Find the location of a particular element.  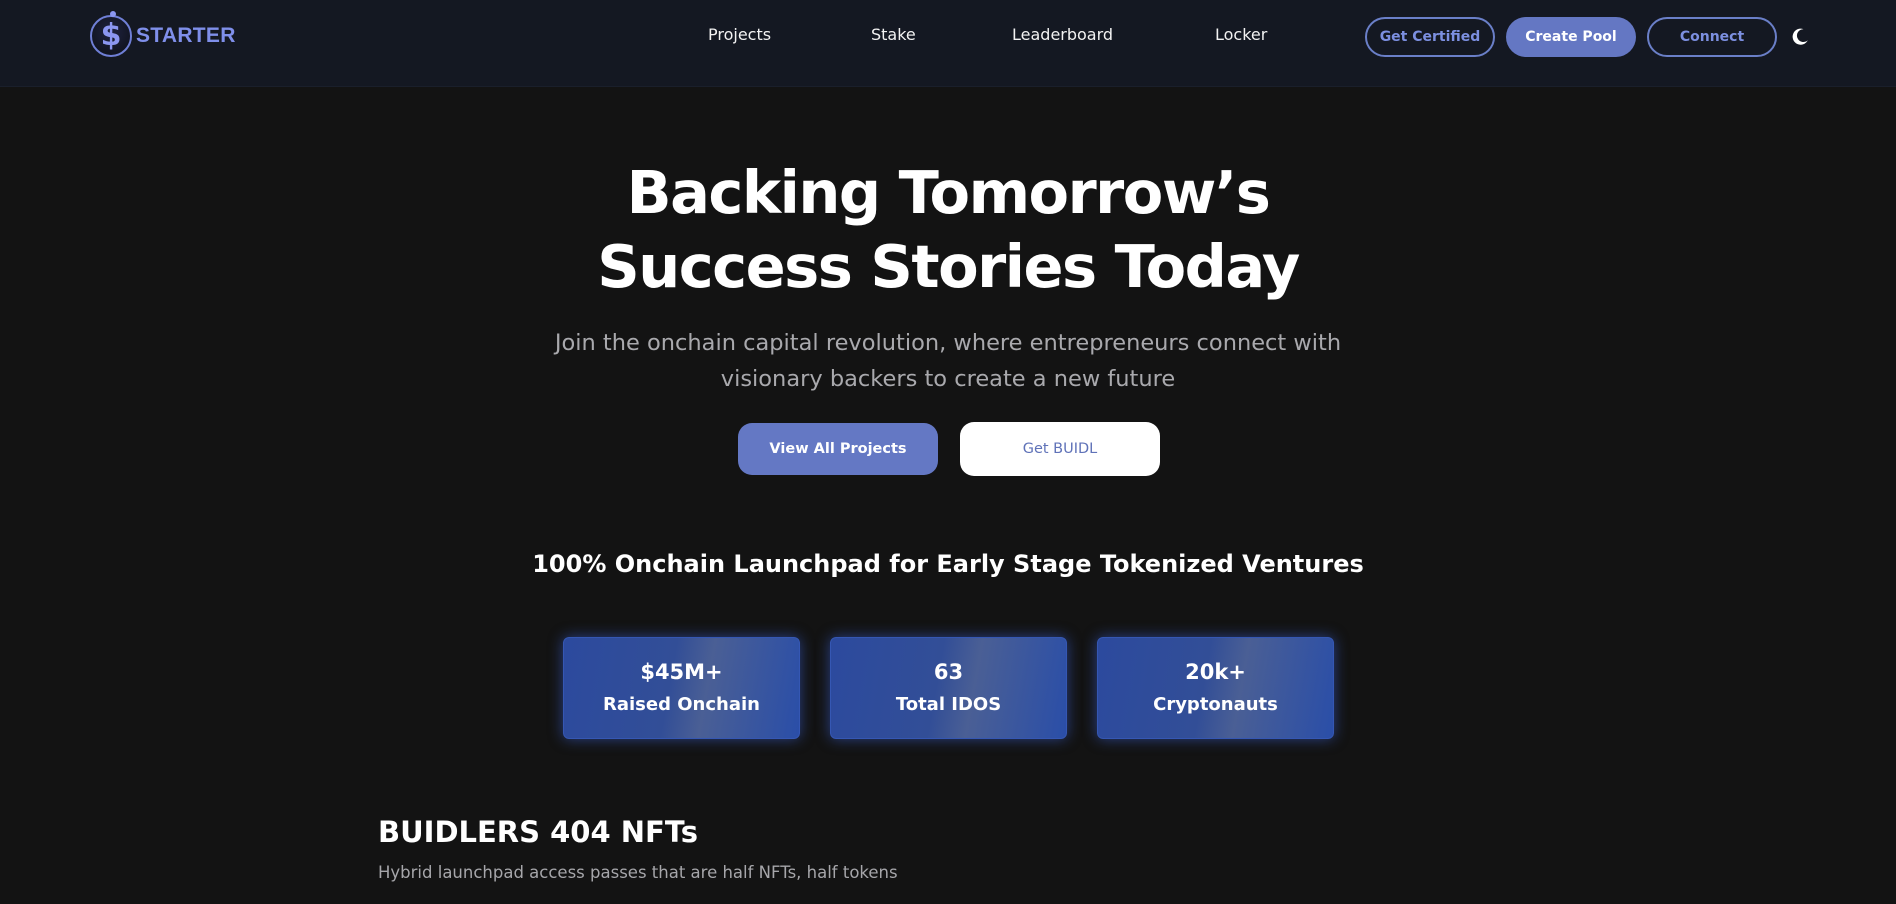

get-buidl-button: Get BUIDL is located at coordinates (1060, 449).